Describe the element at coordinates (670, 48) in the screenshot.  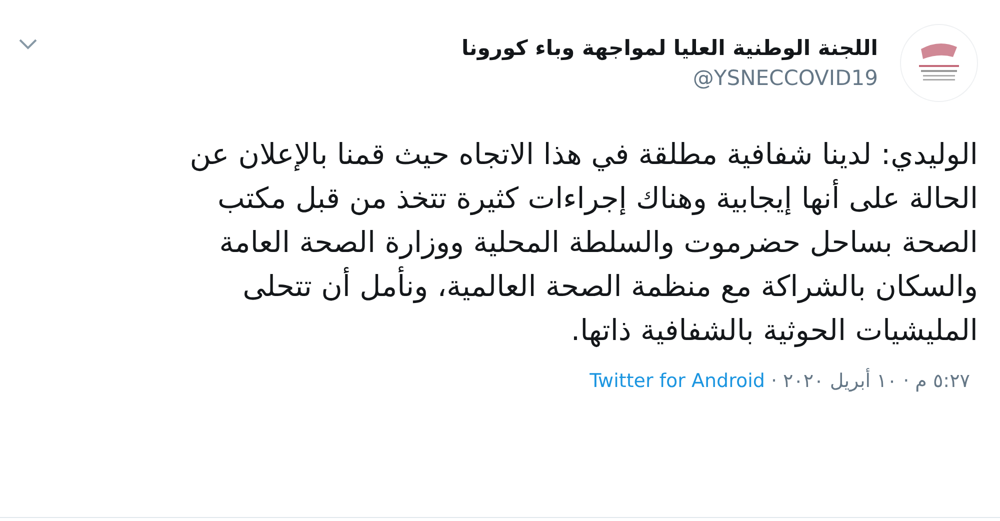
I see `author-name: اللجنة الوطنية العليا لمواجهة وباء كورونا` at that location.